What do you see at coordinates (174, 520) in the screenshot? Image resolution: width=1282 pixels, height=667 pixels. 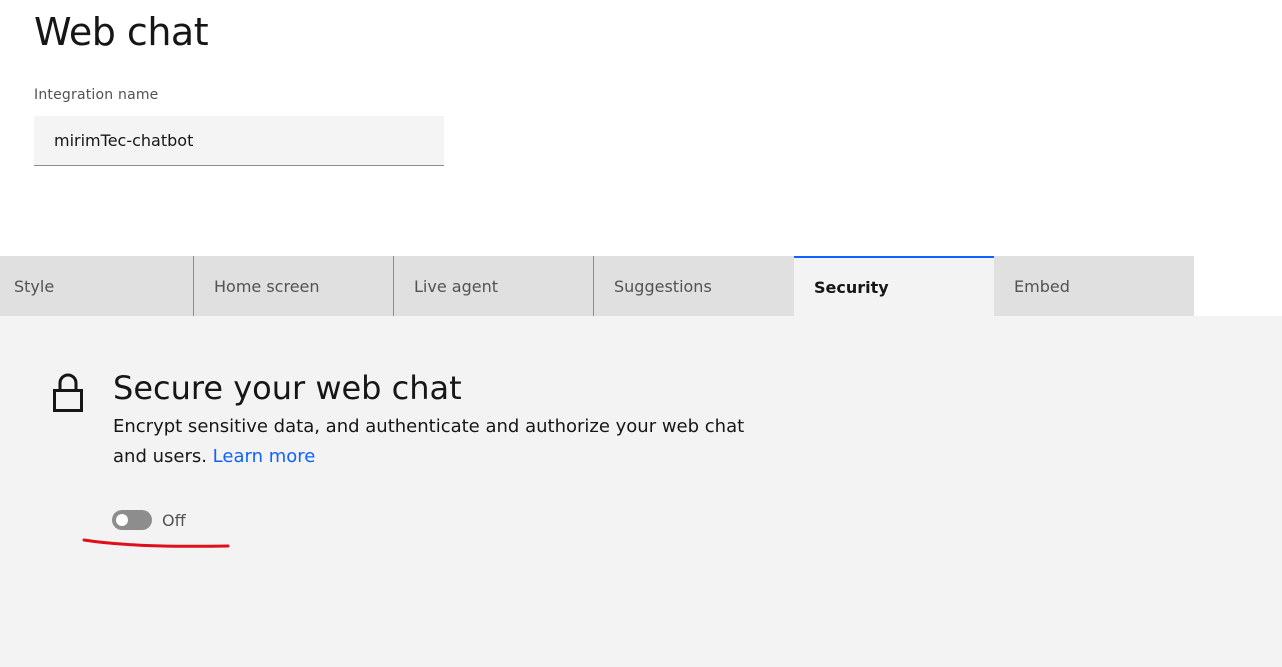 I see `toggle-state-label: Off` at bounding box center [174, 520].